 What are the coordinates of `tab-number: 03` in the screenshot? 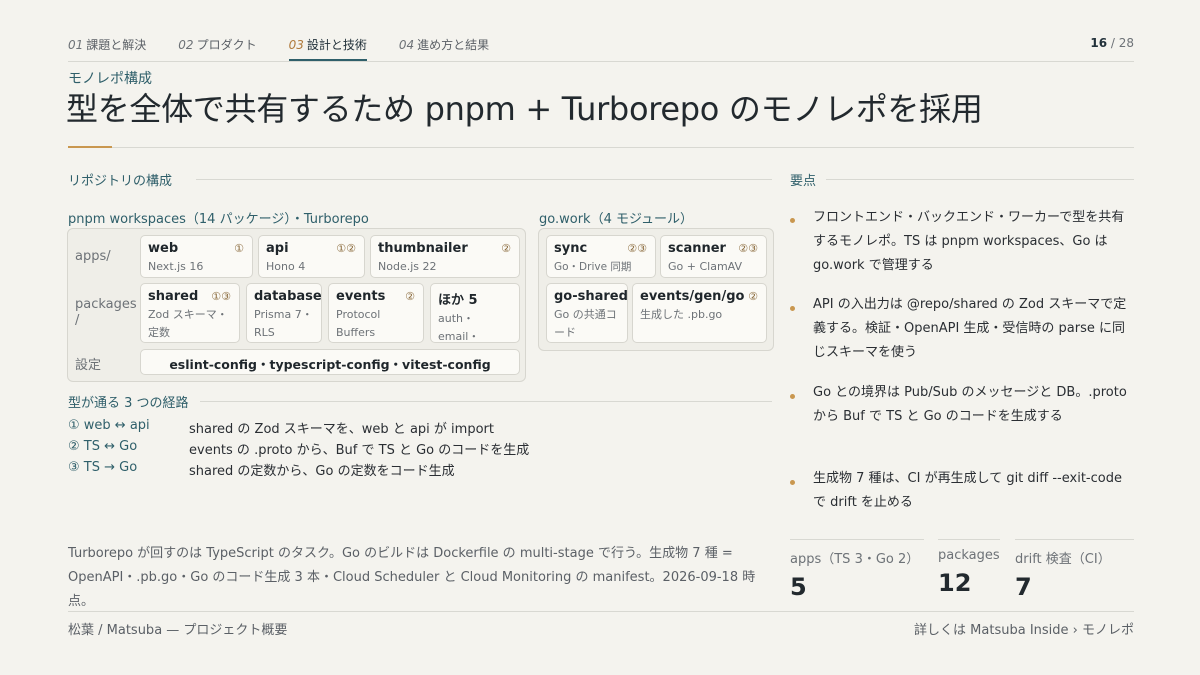 It's located at (296, 45).